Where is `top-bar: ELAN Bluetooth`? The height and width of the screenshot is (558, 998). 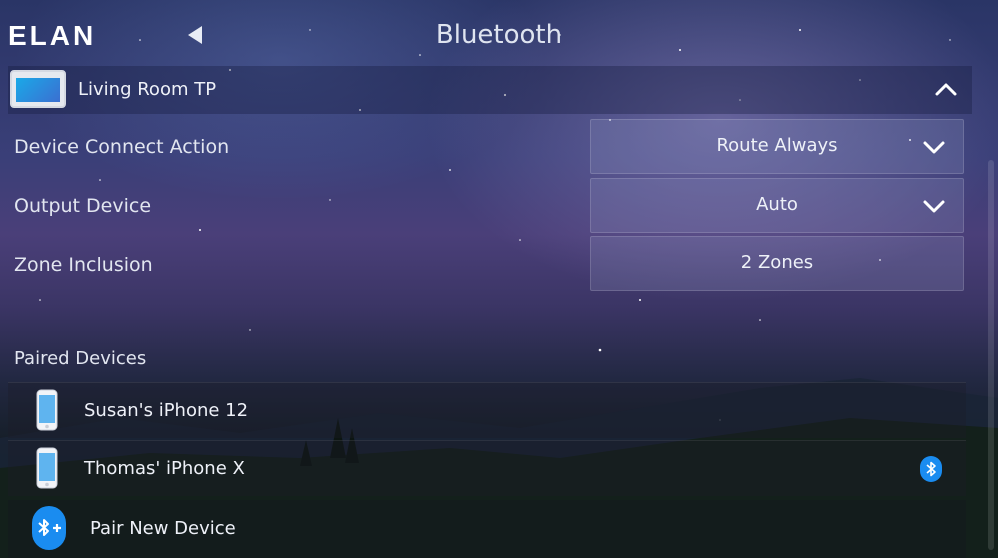
top-bar: ELAN Bluetooth is located at coordinates (499, 33).